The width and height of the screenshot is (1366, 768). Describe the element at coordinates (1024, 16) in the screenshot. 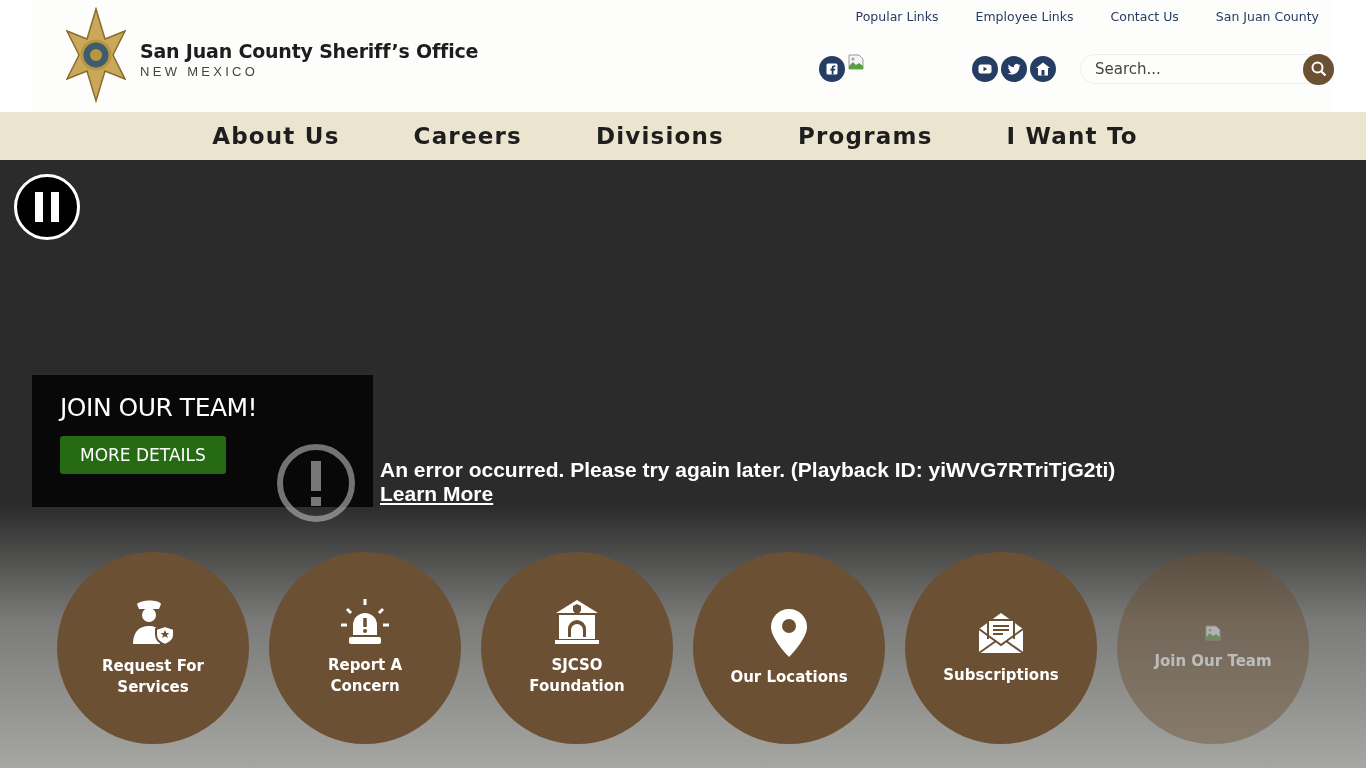

I see `utility-link: Employee Links` at that location.